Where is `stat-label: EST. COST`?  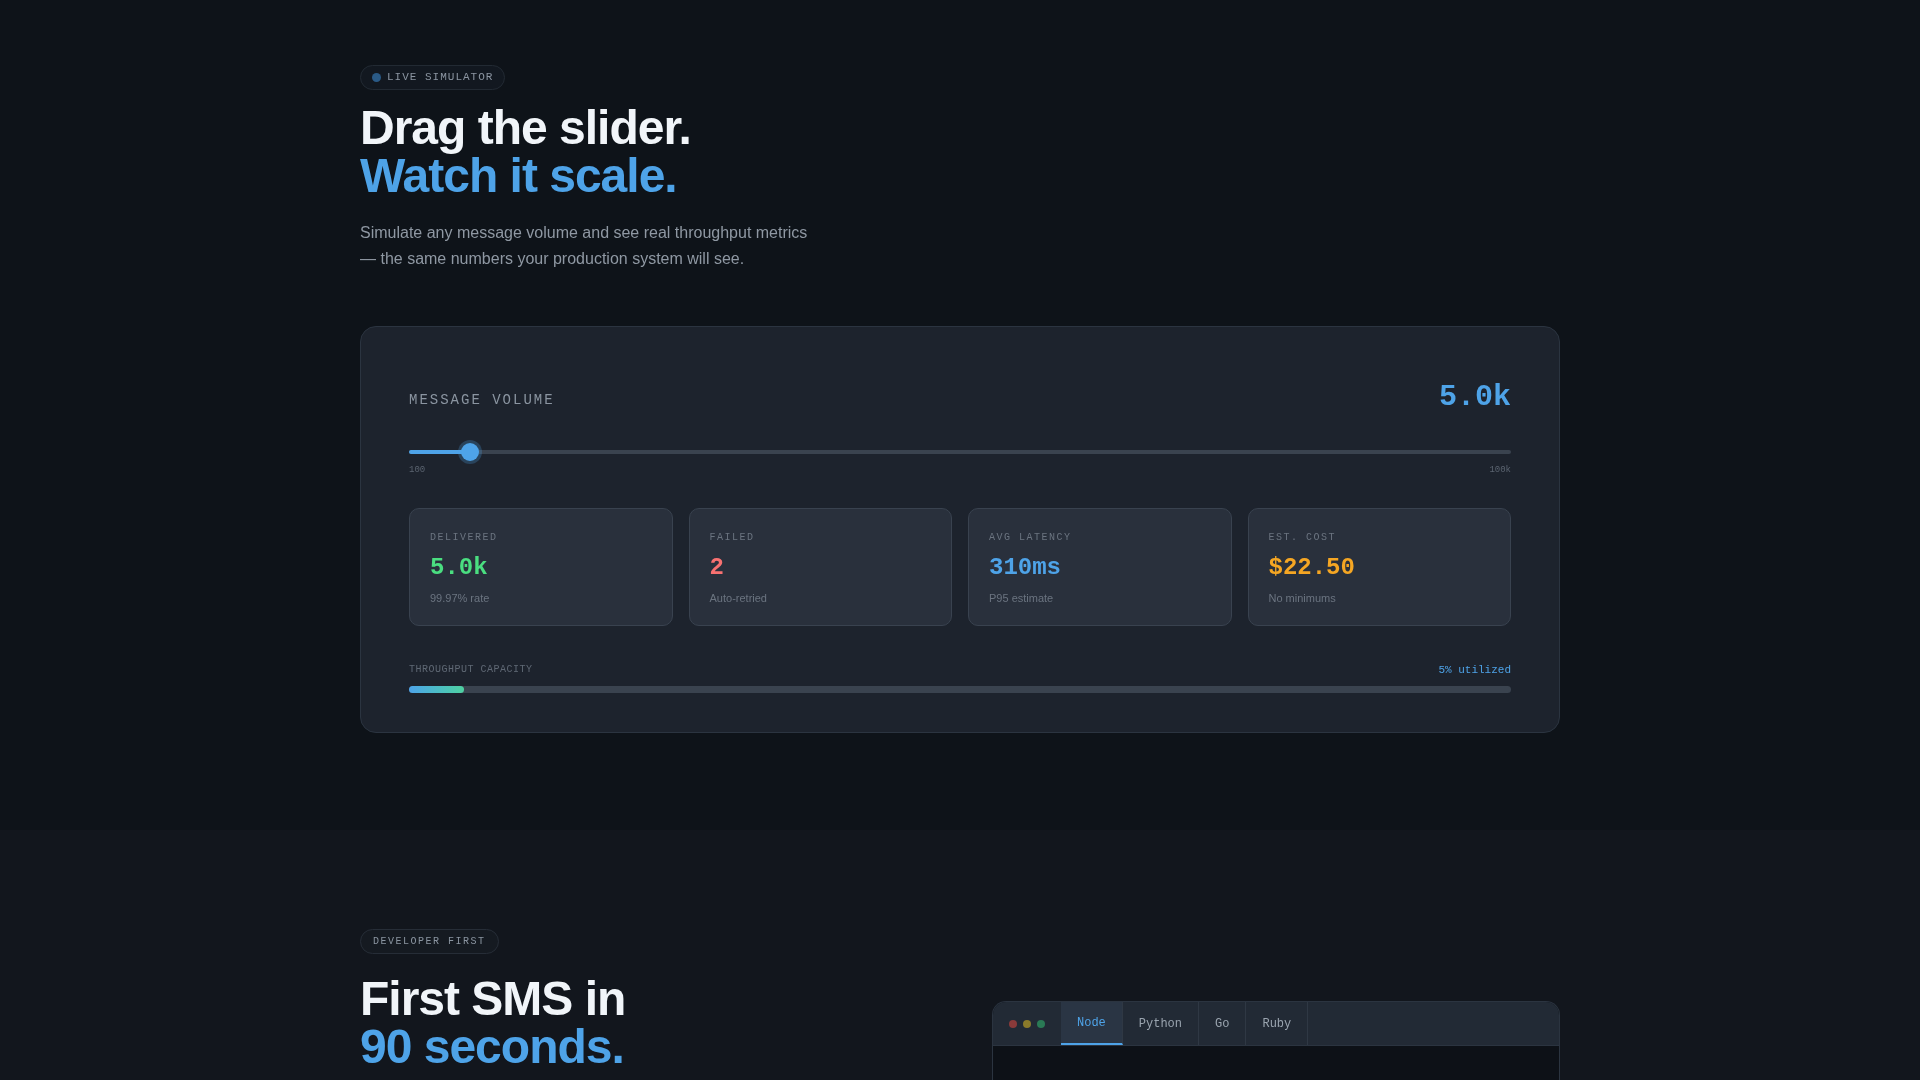 stat-label: EST. COST is located at coordinates (1302, 537).